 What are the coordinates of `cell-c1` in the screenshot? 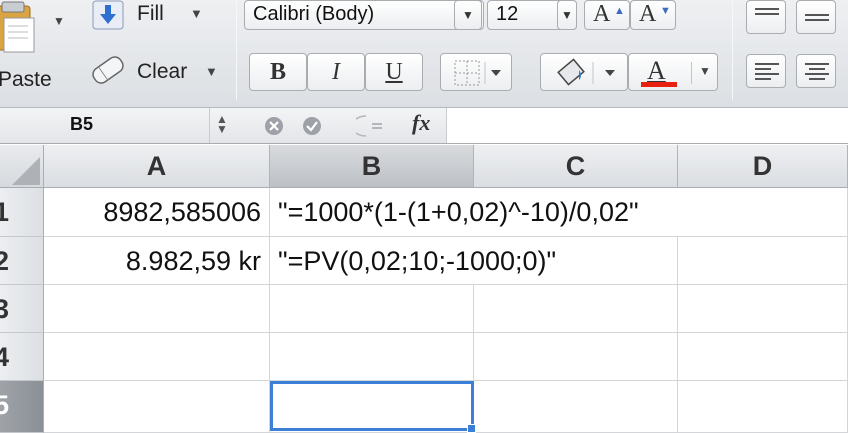 It's located at (576, 212).